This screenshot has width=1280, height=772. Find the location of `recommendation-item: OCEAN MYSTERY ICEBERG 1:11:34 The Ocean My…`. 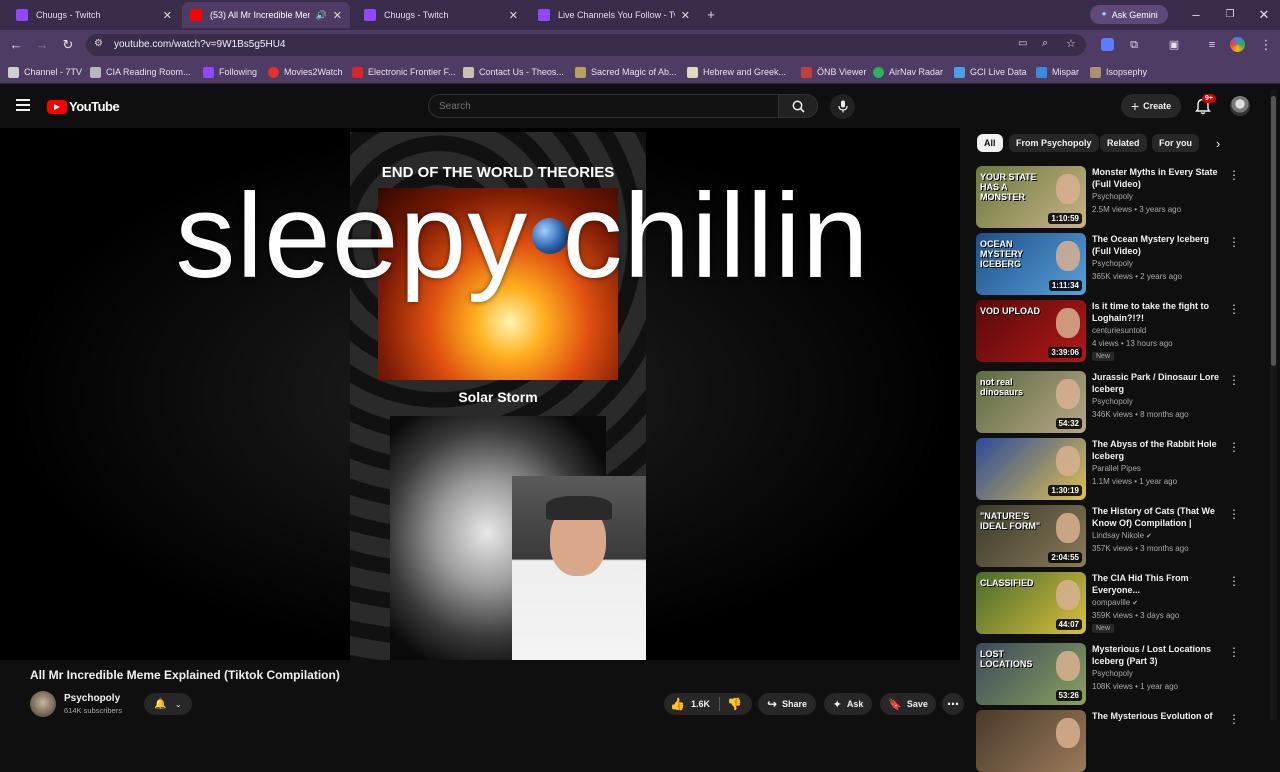

recommendation-item: OCEAN MYSTERY ICEBERG 1:11:34 The Ocean My… is located at coordinates (1121, 264).